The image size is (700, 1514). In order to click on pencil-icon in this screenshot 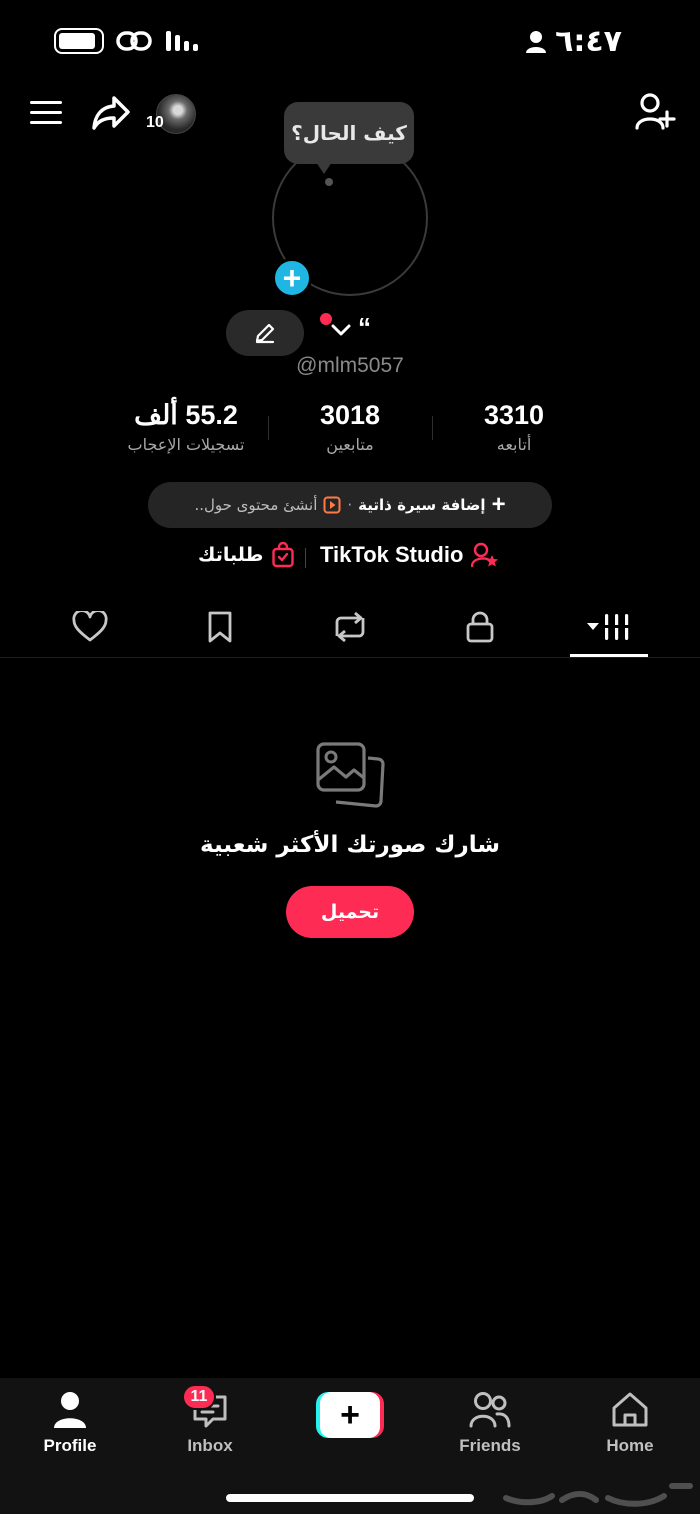, I will do `click(265, 333)`.